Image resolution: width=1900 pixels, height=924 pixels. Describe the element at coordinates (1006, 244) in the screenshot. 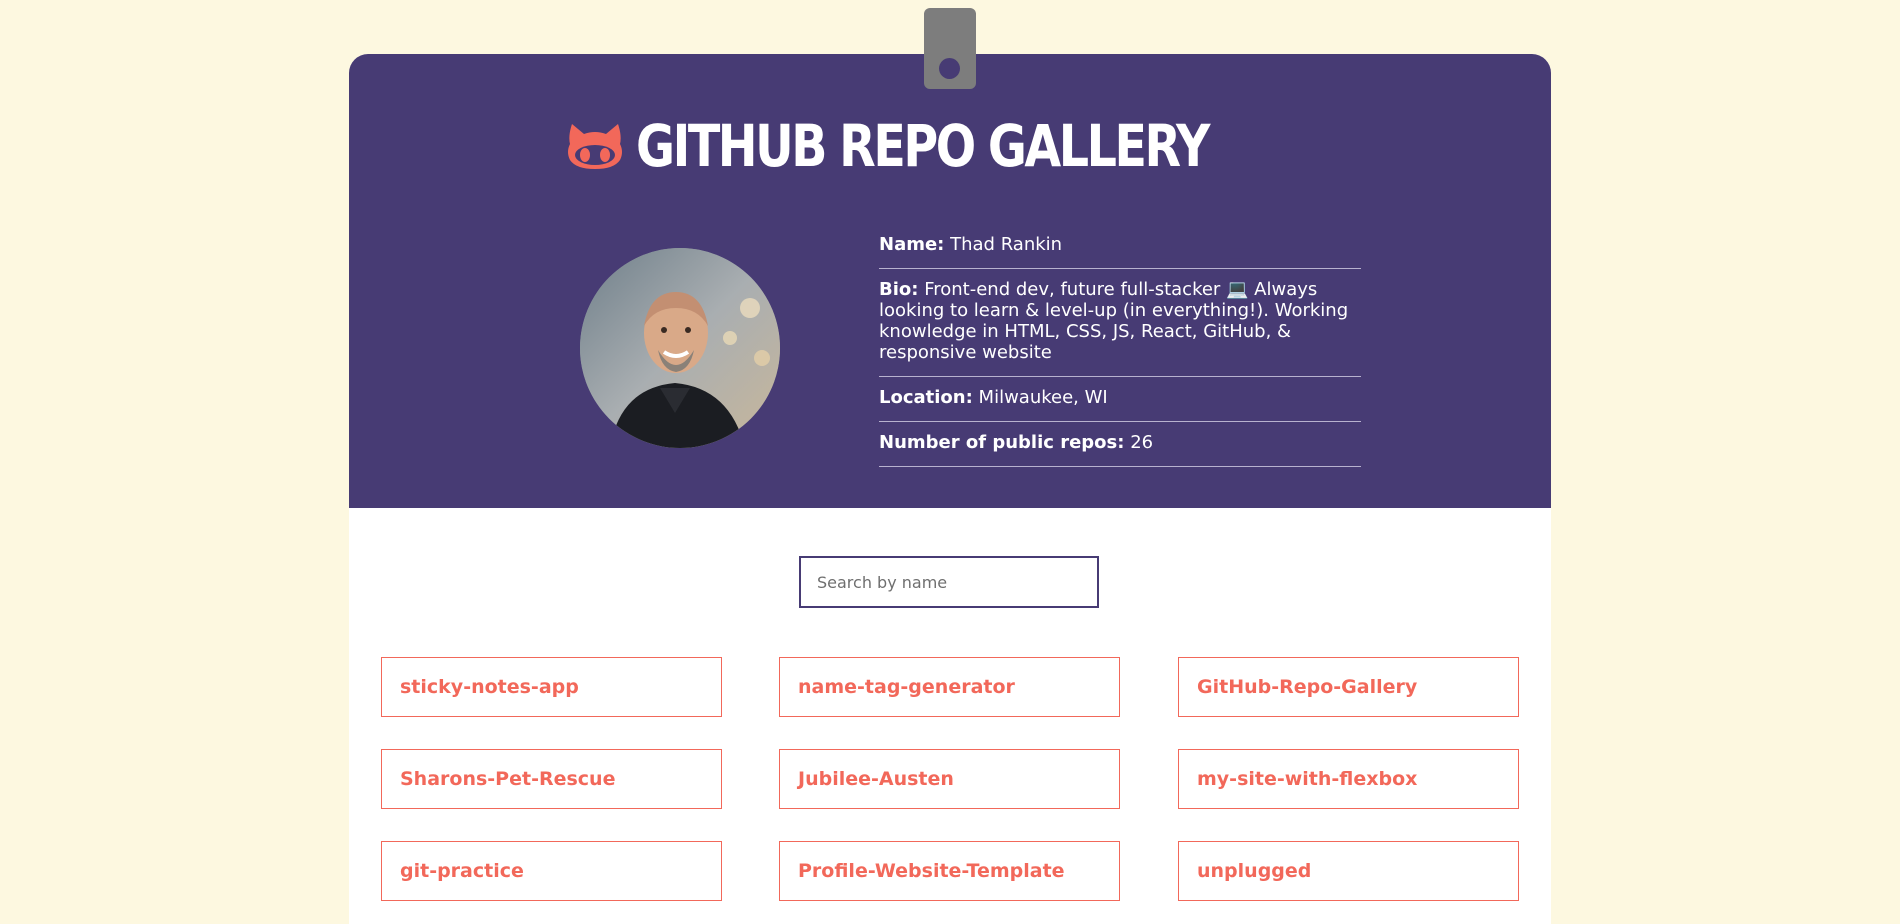

I see `profile-name: Thad Rankin` at that location.